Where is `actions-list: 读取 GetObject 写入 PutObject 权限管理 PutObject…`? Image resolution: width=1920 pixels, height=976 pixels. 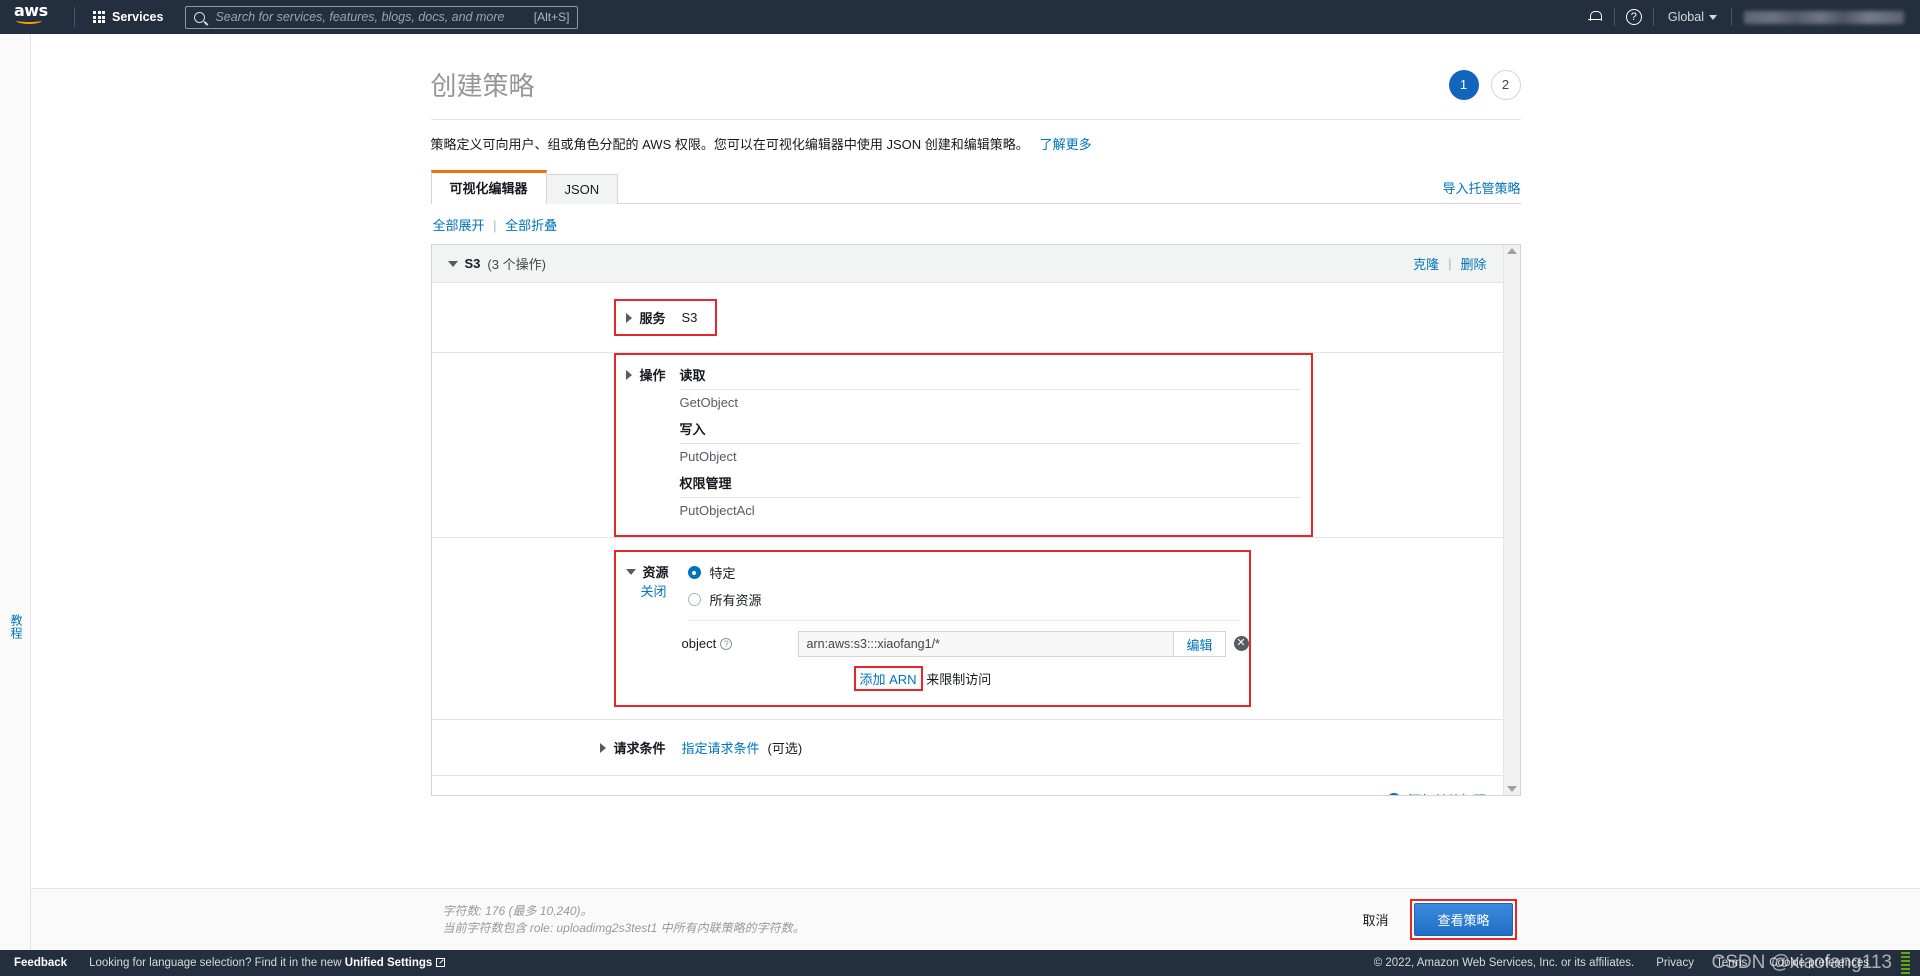
actions-list: 读取 GetObject 写入 PutObject 权限管理 PutObject… is located at coordinates (990, 444).